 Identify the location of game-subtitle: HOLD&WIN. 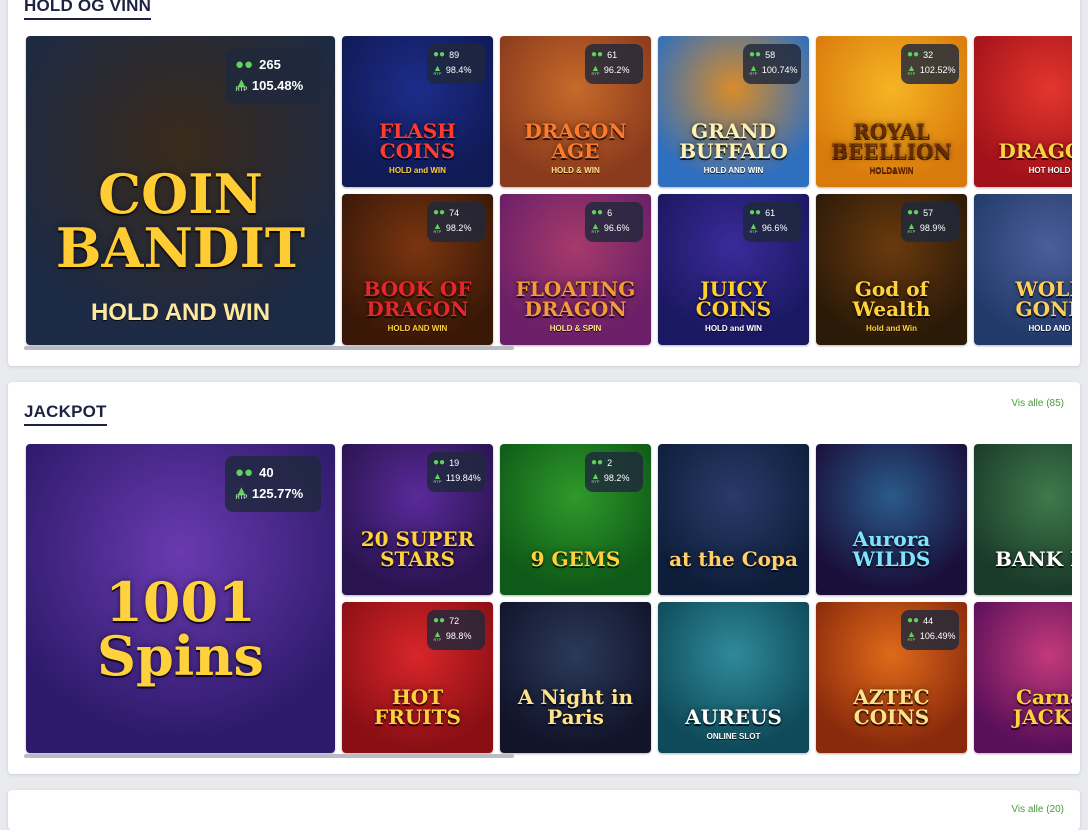
(891, 170).